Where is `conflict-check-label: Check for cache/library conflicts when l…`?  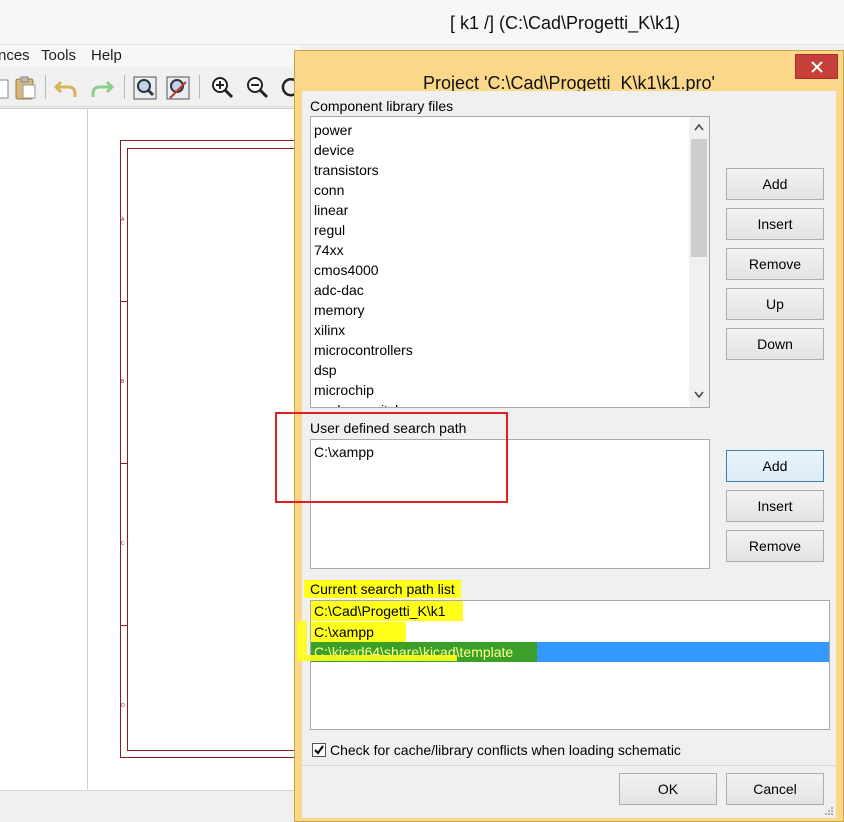
conflict-check-label: Check for cache/library conflicts when l… is located at coordinates (505, 750).